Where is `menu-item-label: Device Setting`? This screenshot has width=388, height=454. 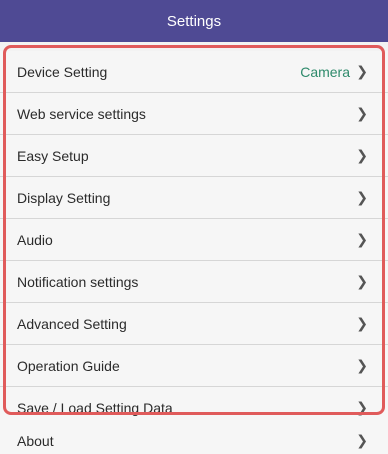
menu-item-label: Device Setting is located at coordinates (62, 71).